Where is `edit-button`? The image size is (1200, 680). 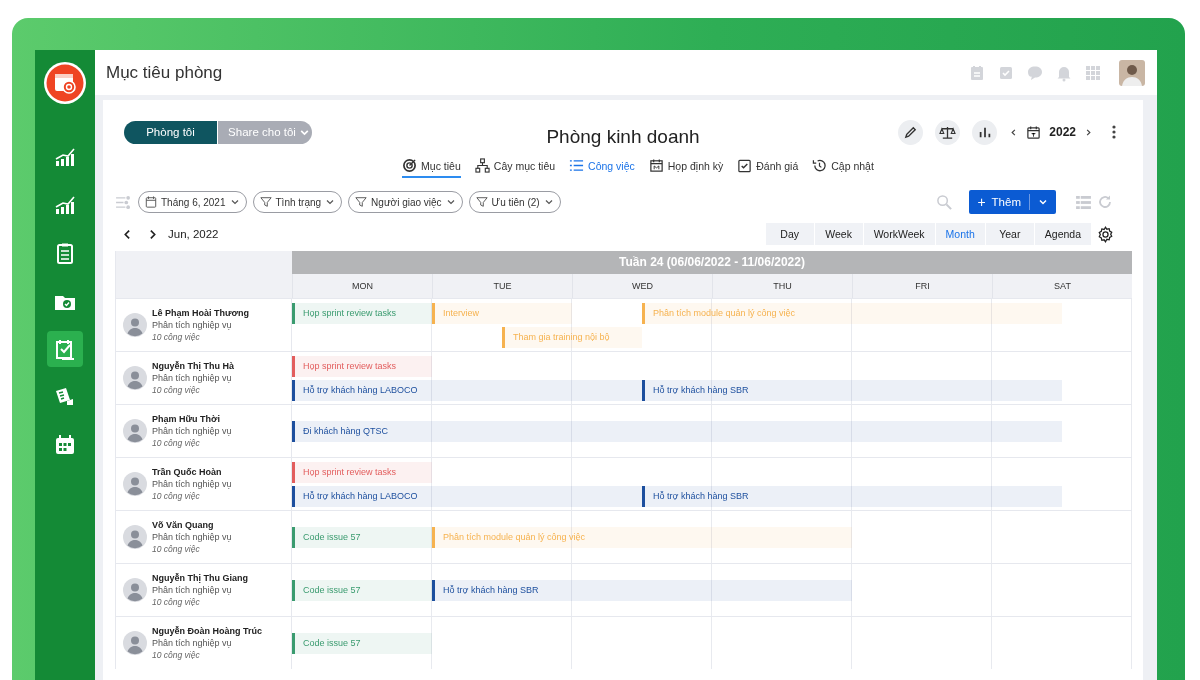 edit-button is located at coordinates (911, 132).